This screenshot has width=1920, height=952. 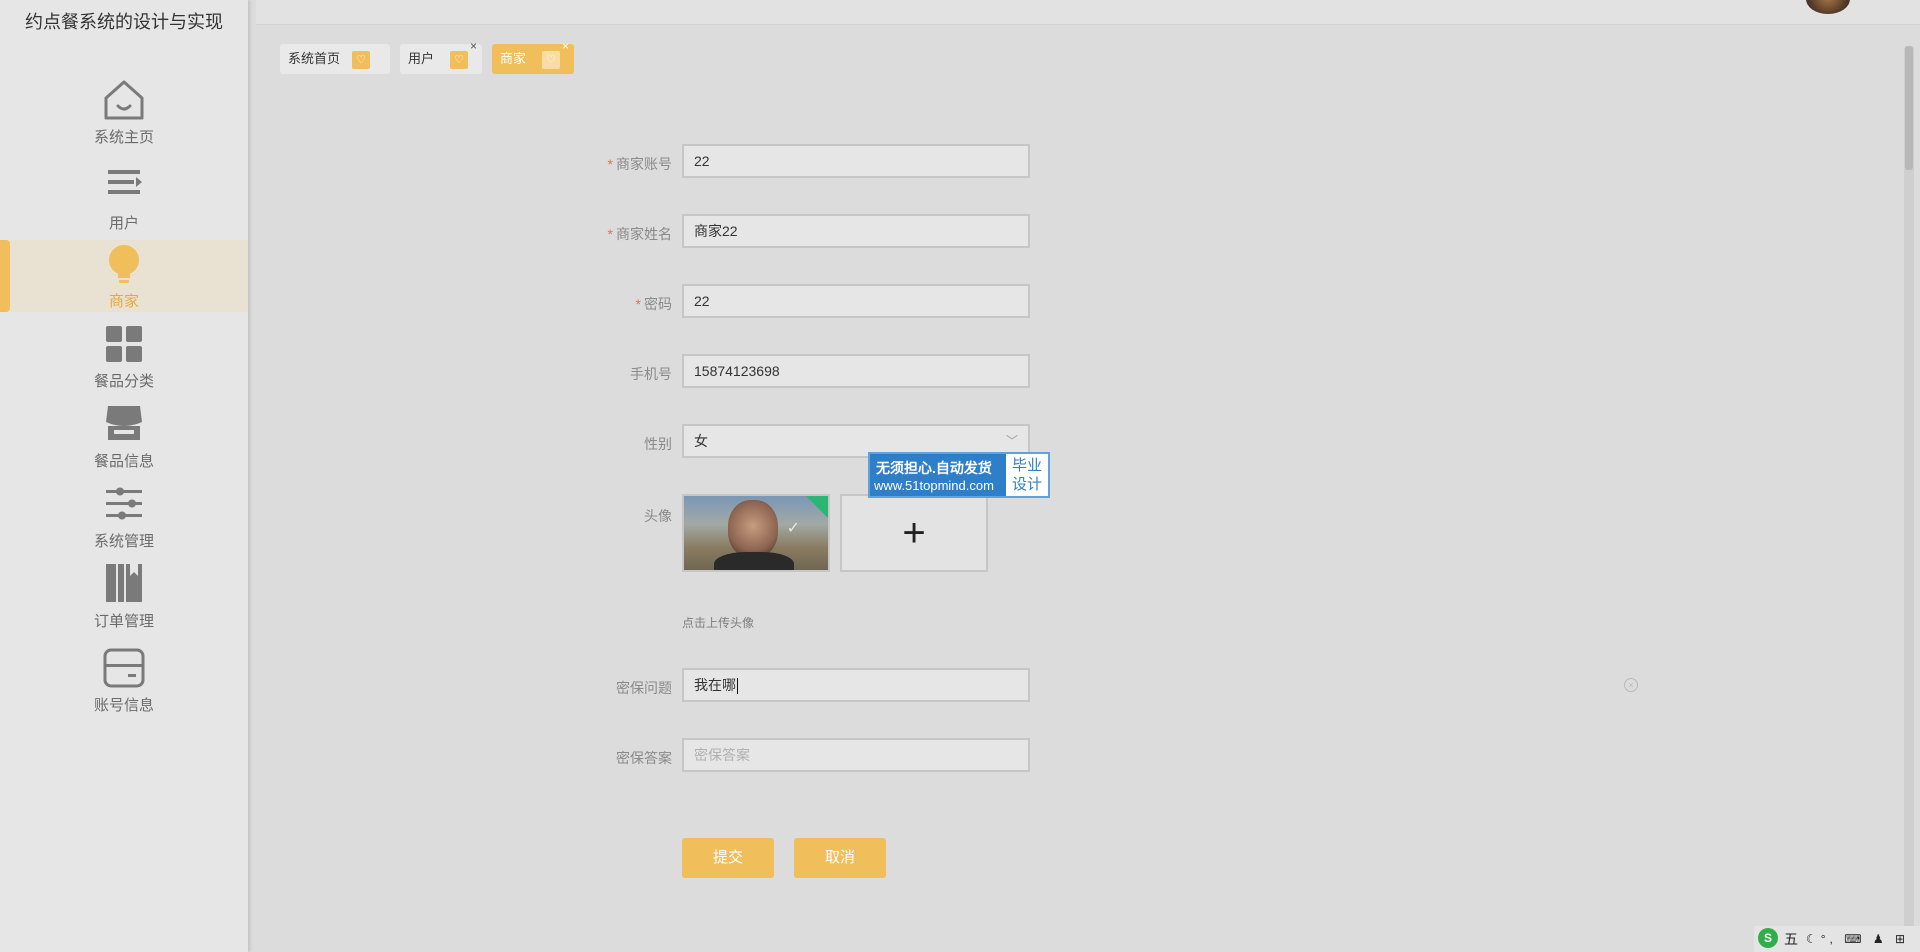 What do you see at coordinates (123, 223) in the screenshot?
I see `sidebar-item-label: 用户` at bounding box center [123, 223].